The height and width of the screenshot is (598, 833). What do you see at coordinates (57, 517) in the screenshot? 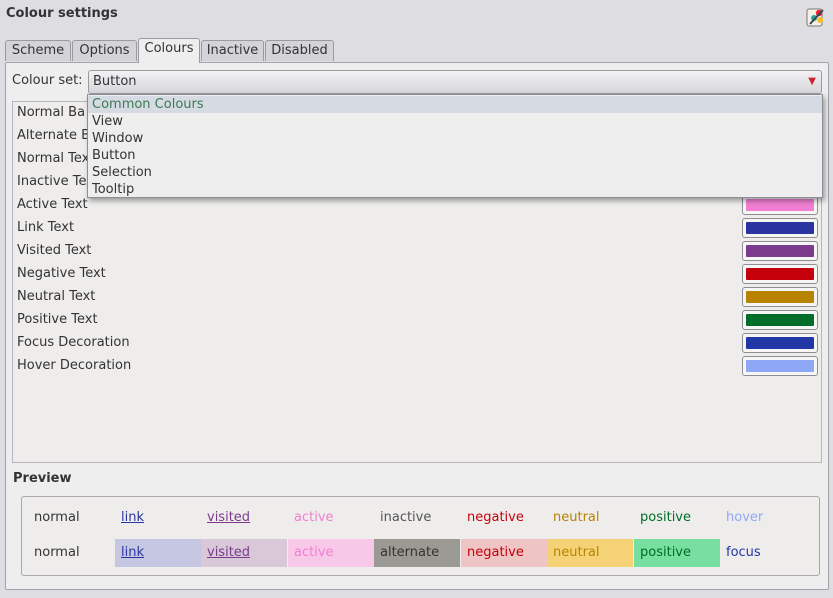
I see `preview-normal: normal` at bounding box center [57, 517].